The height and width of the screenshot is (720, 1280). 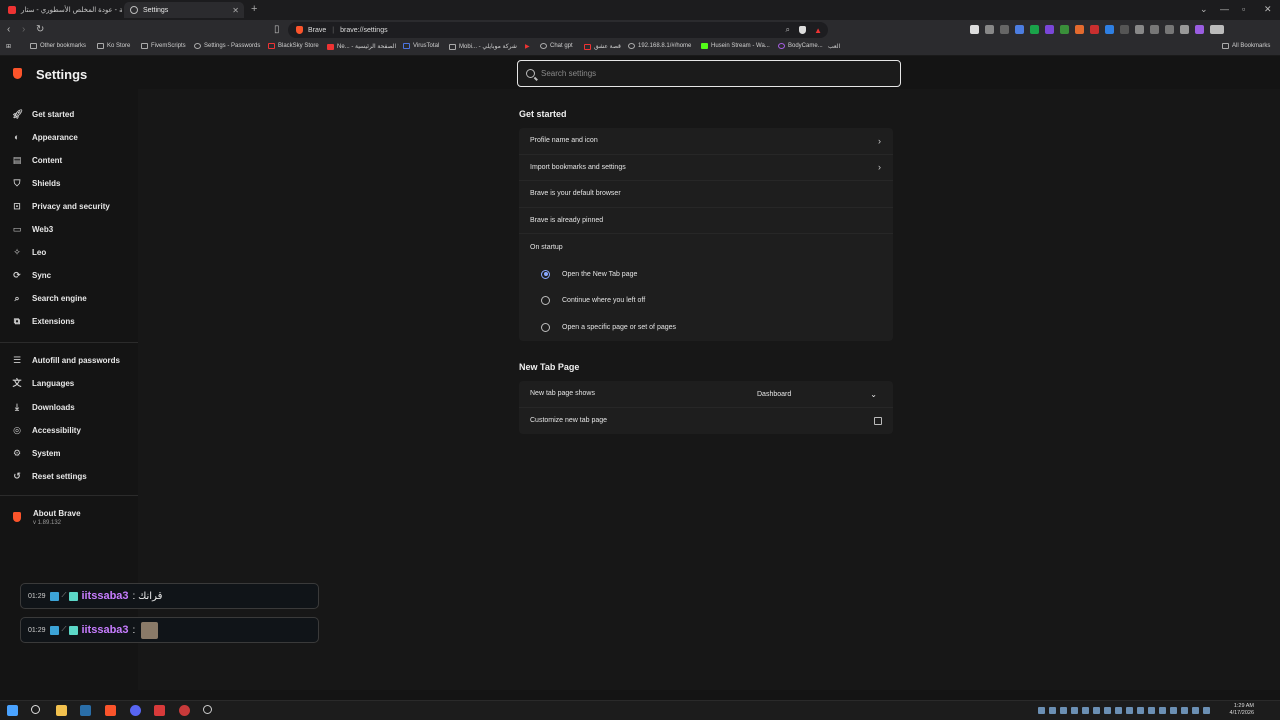 What do you see at coordinates (135, 710) in the screenshot?
I see `discord-icon` at bounding box center [135, 710].